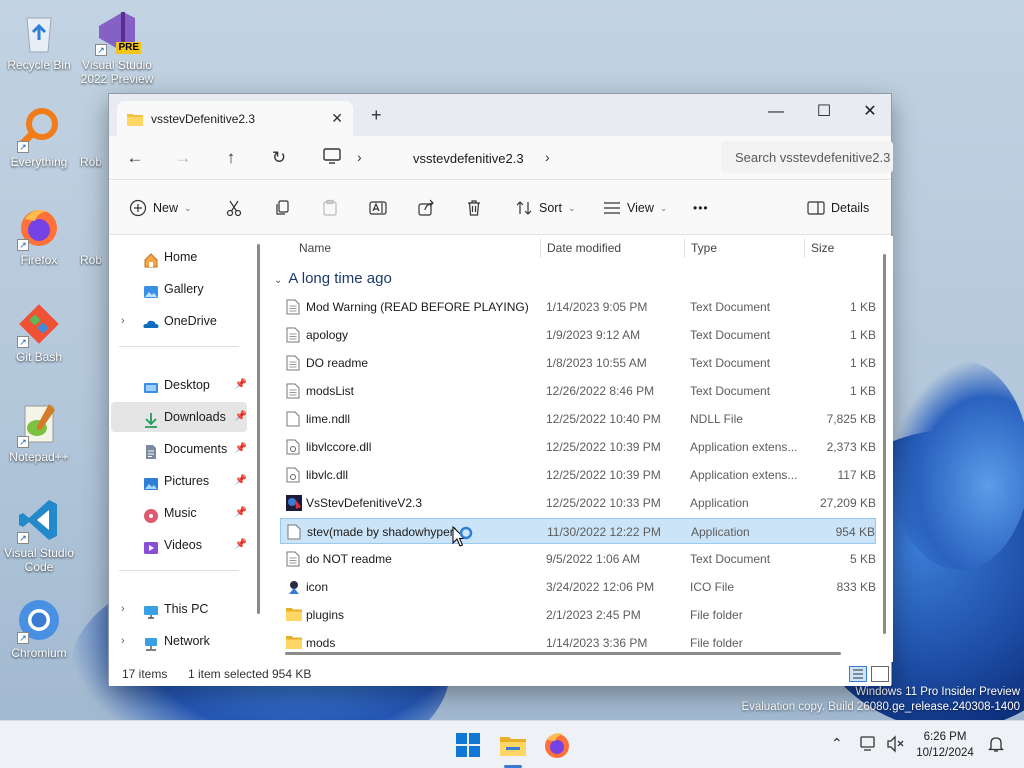 The image size is (1024, 768). I want to click on file-size: 117 KB, so click(856, 475).